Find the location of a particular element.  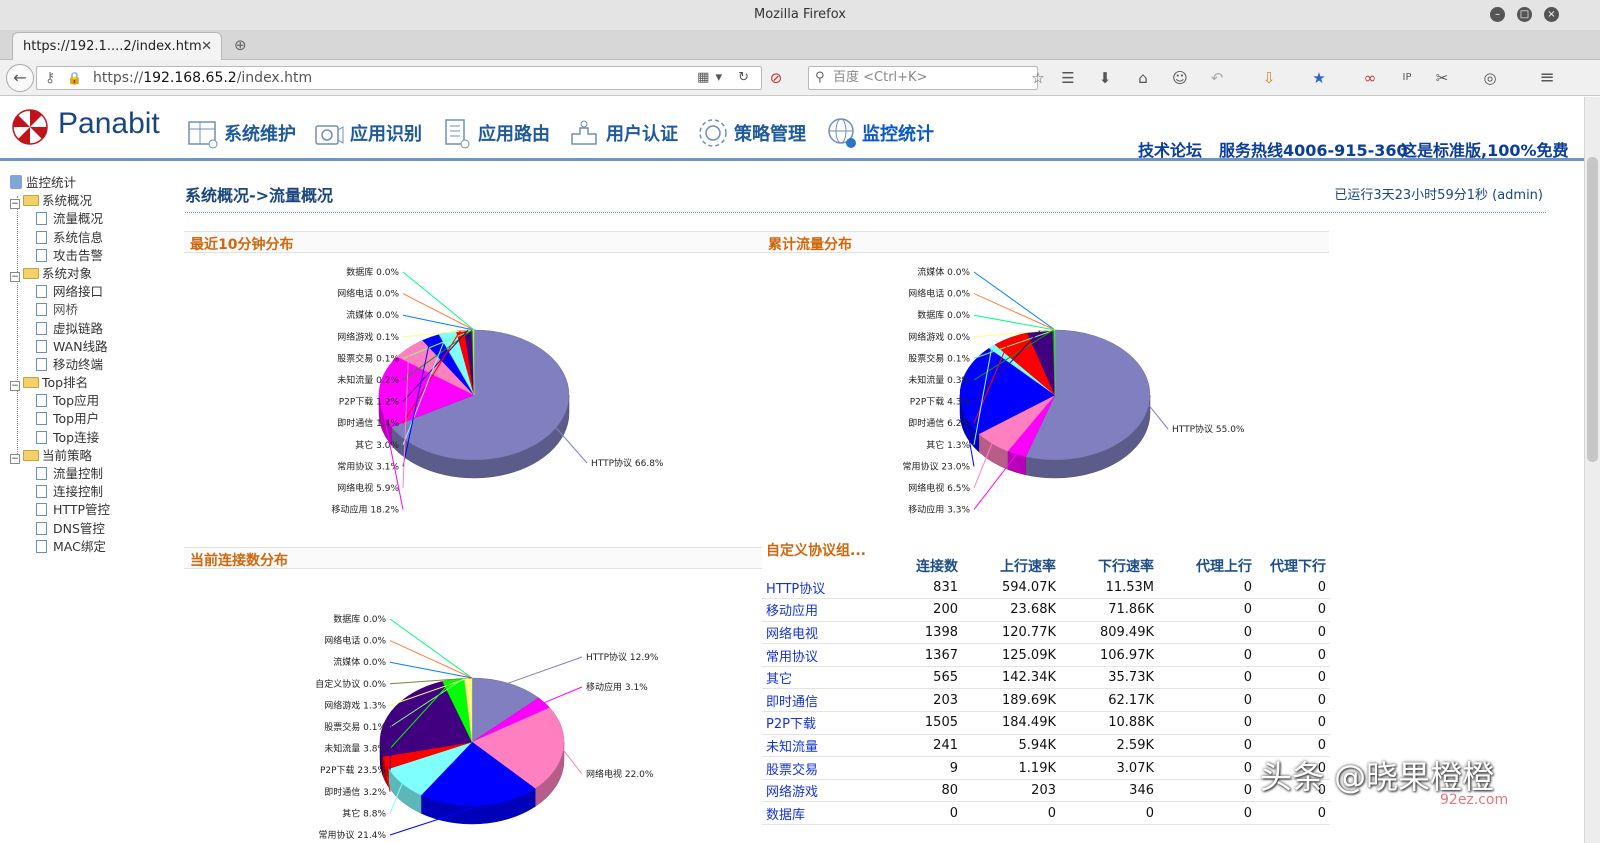

tree-group: − Top排名 is located at coordinates (95, 383).